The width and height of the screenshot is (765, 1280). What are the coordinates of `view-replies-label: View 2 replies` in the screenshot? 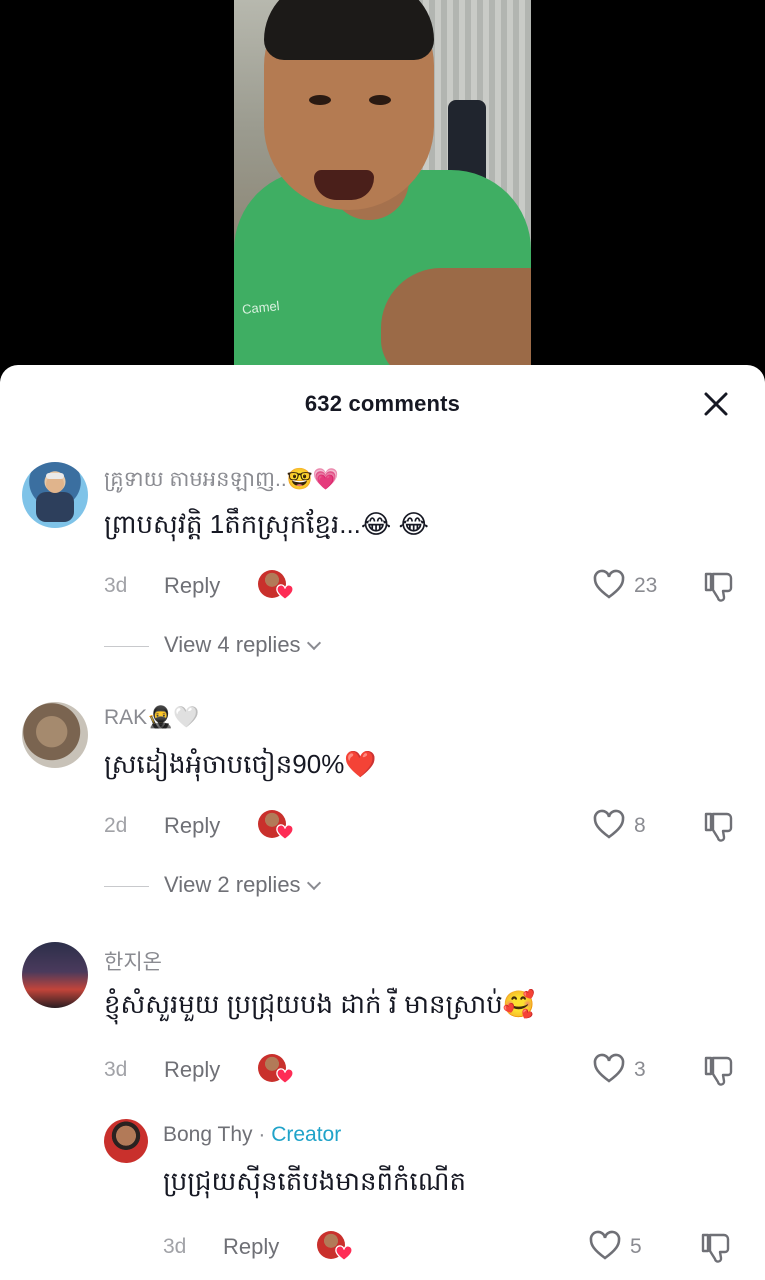 It's located at (232, 884).